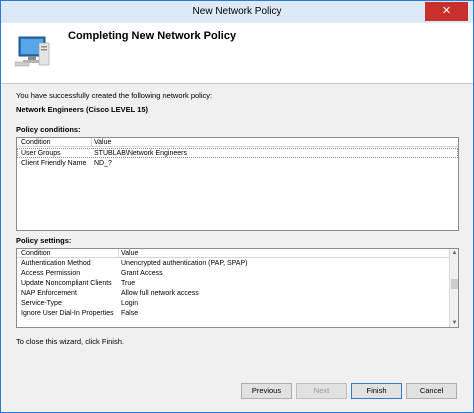 The image size is (474, 413). Describe the element at coordinates (82, 109) in the screenshot. I see `policy-name: Network Engineers (Cisco LEVEL 15)` at that location.